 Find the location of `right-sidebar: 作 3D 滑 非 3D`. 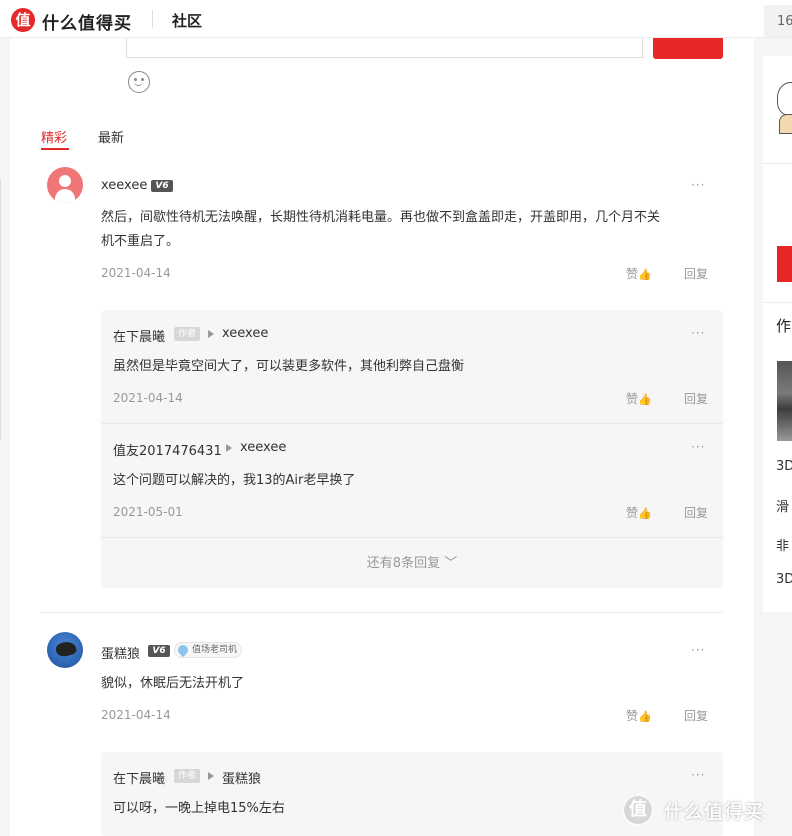

right-sidebar: 作 3D 滑 非 3D is located at coordinates (777, 334).